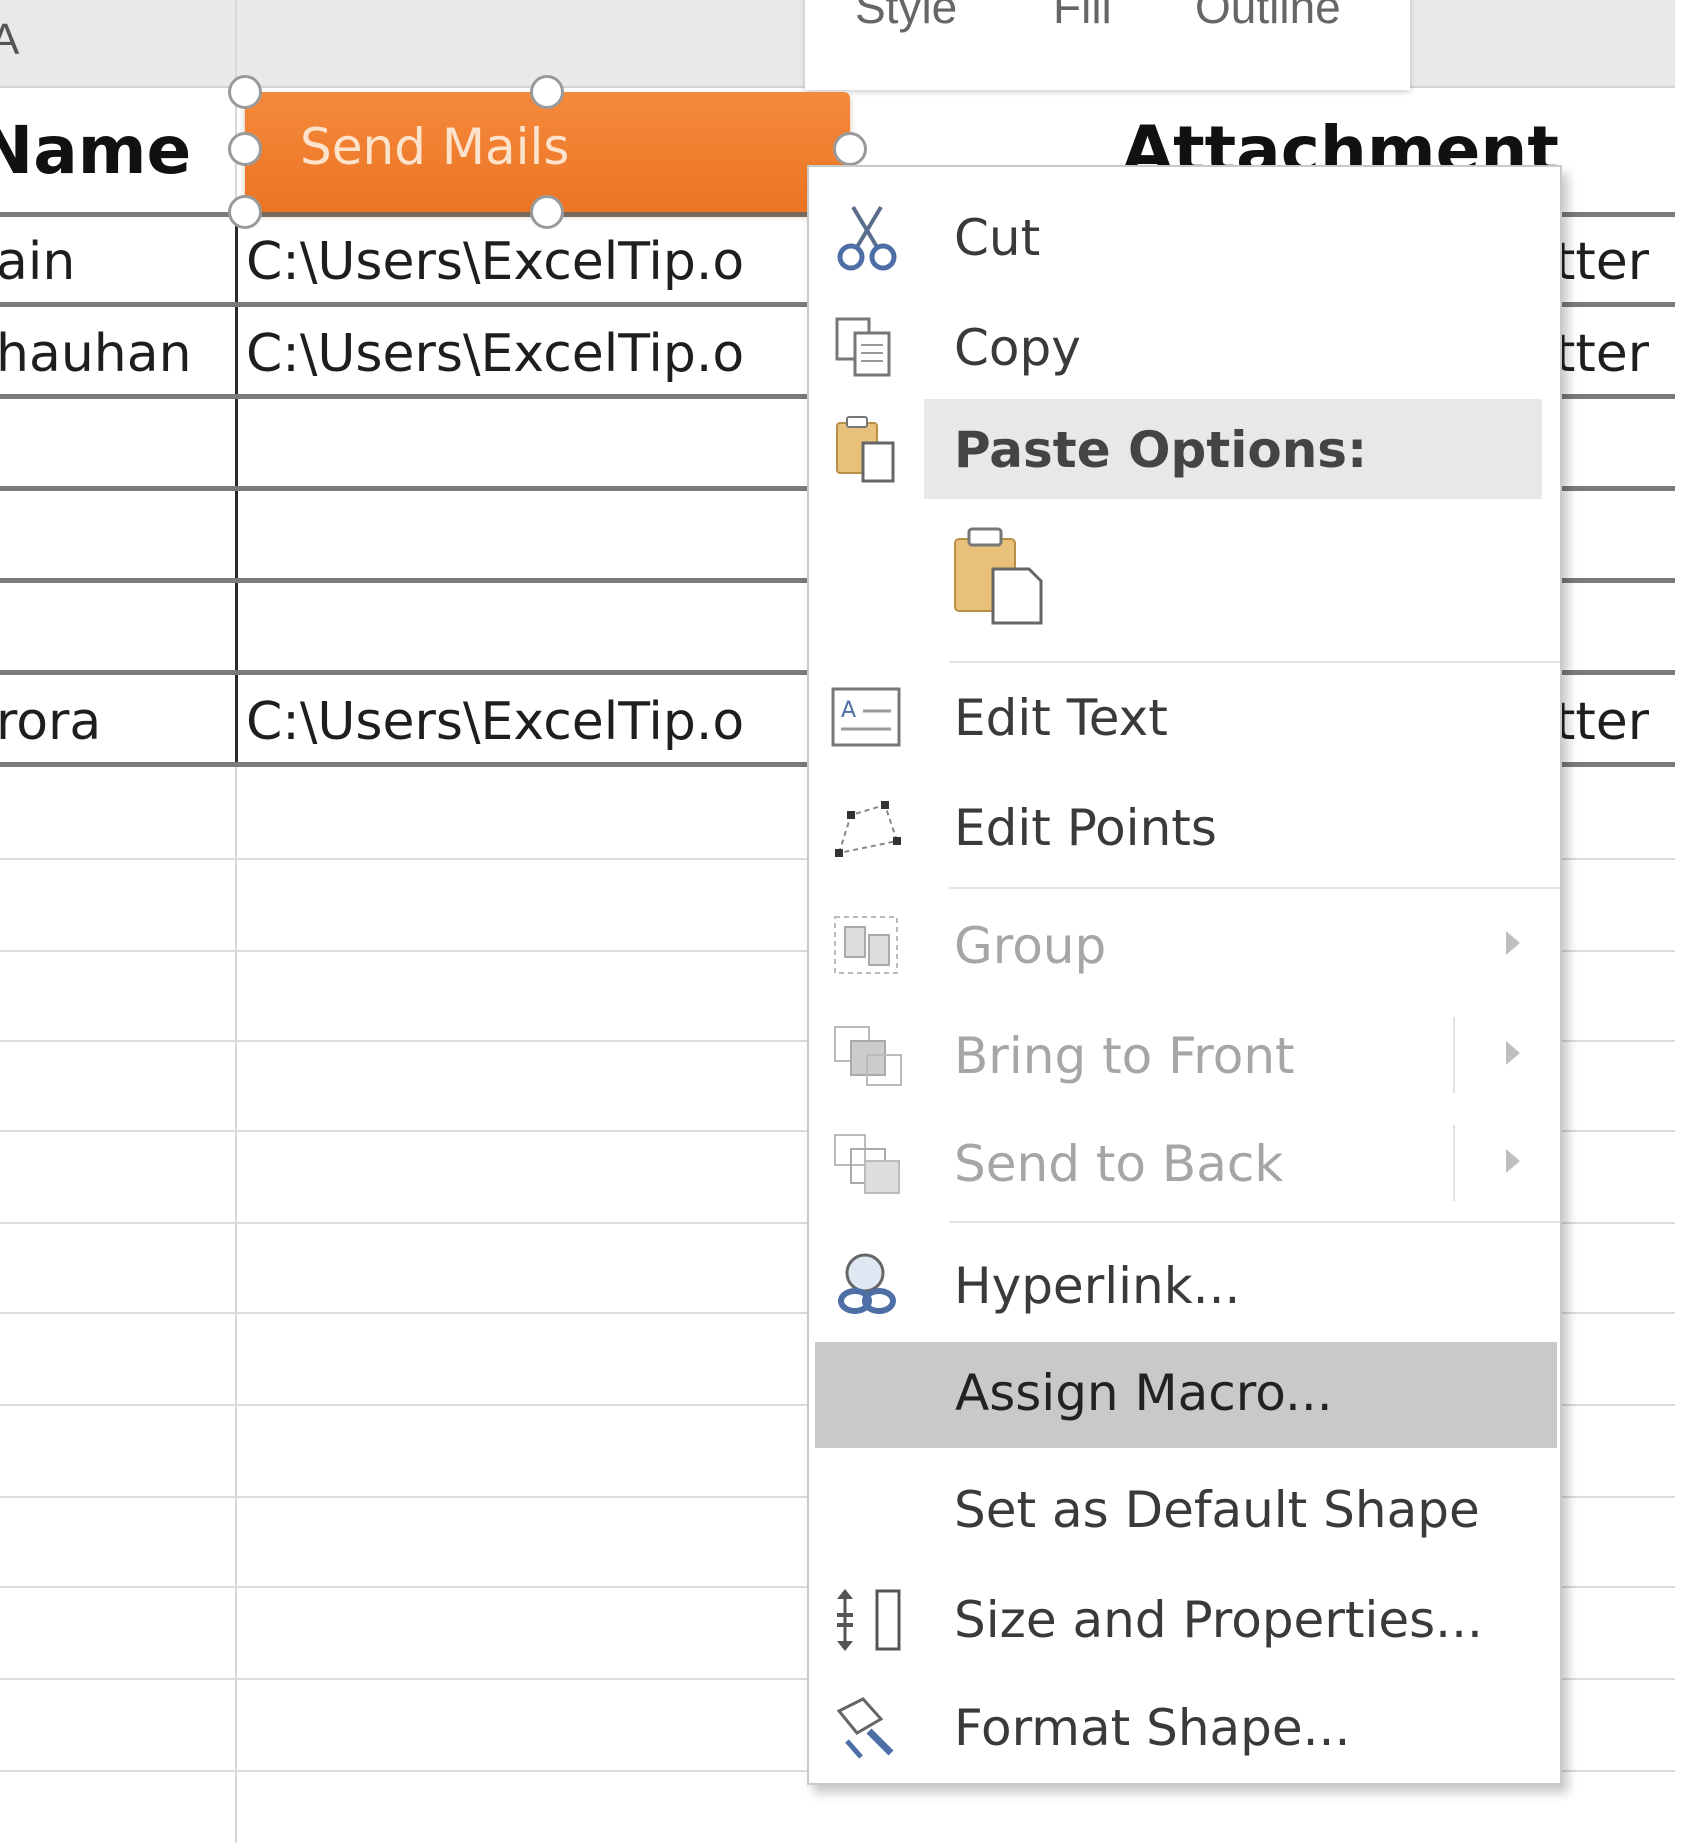  I want to click on size-properties-icon, so click(869, 1620).